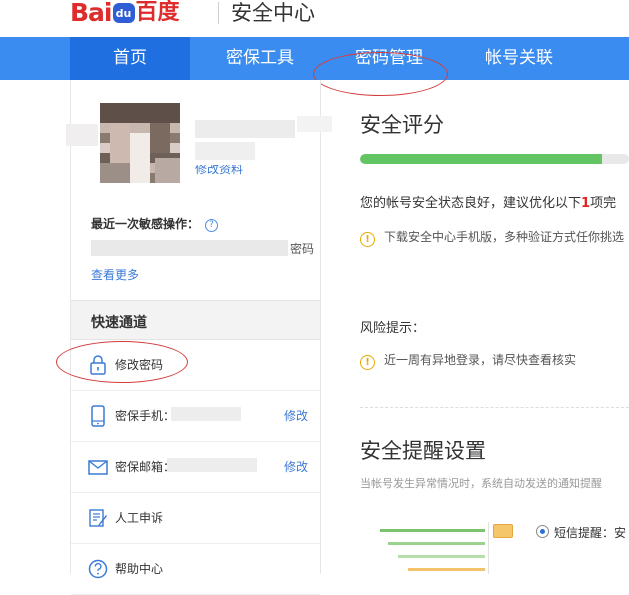 This screenshot has height=595, width=629. Describe the element at coordinates (393, 328) in the screenshot. I see `risk-label: 风险提示：` at that location.